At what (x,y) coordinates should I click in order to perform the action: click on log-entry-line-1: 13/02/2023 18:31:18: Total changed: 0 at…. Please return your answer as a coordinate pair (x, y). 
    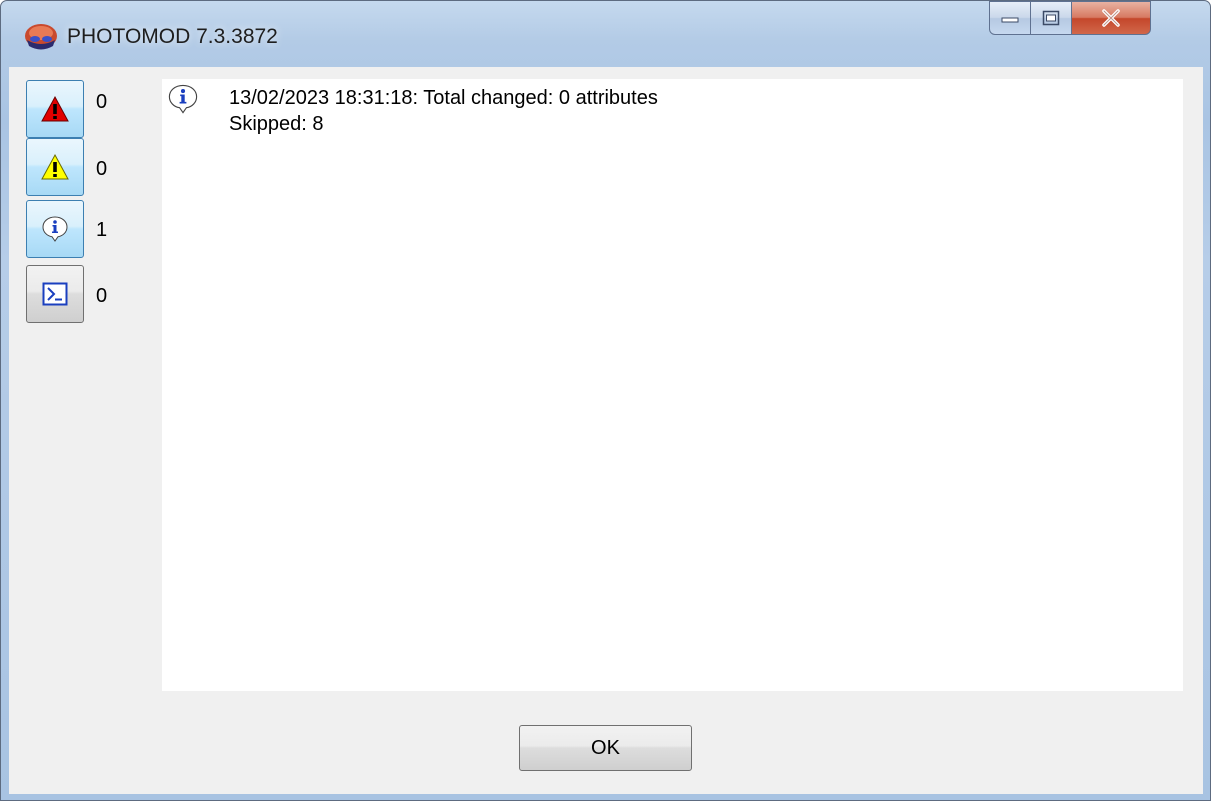
    Looking at the image, I should click on (443, 98).